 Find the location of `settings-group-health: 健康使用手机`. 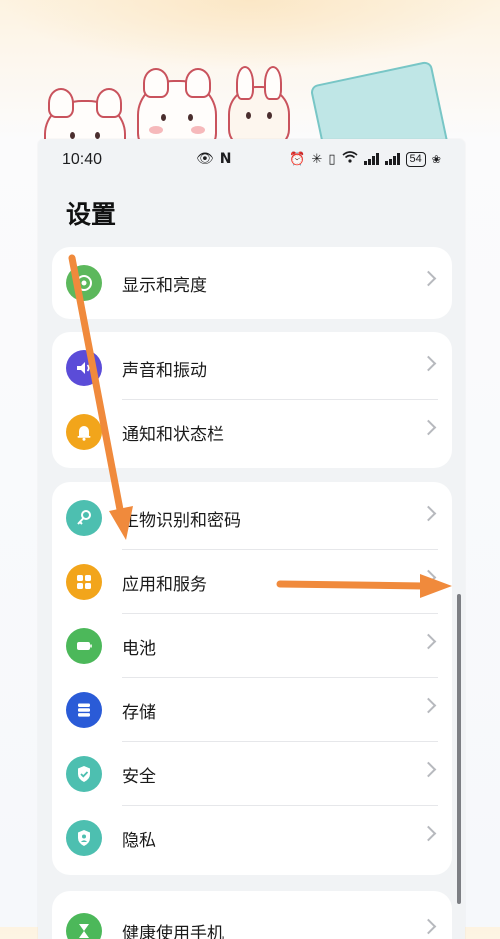

settings-group-health: 健康使用手机 is located at coordinates (252, 915).